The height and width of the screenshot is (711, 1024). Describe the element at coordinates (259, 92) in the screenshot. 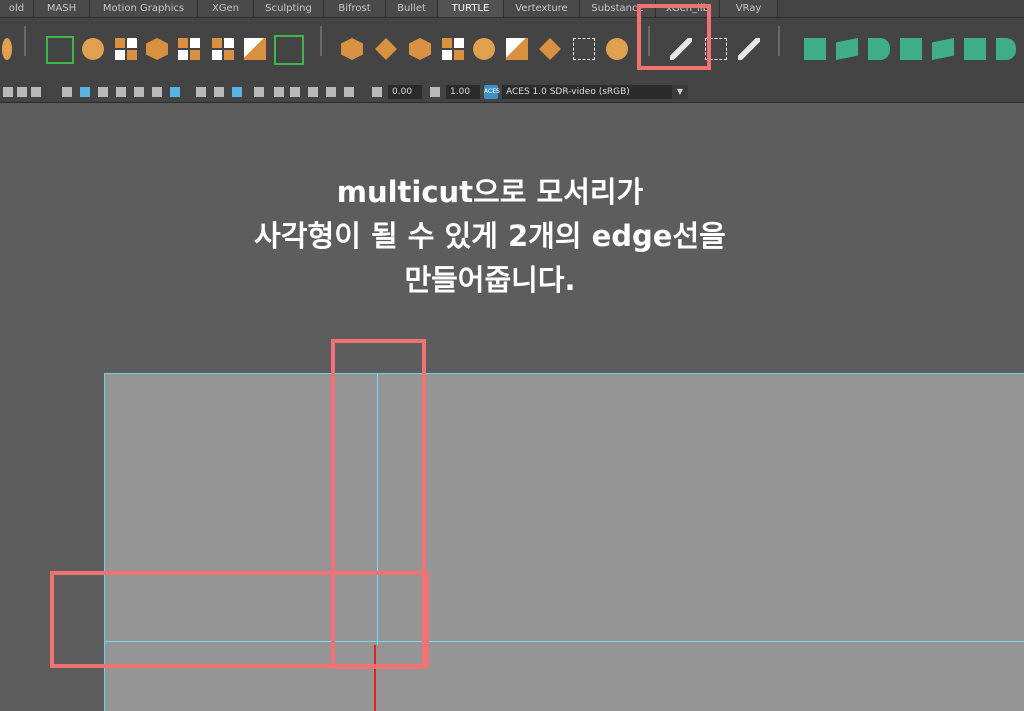

I see `film-gate-icon` at that location.